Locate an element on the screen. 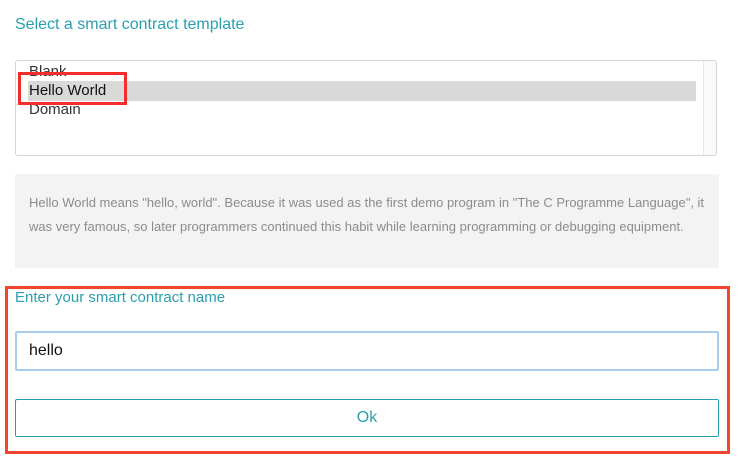 The image size is (739, 461). template-section-title: Select a smart contract template is located at coordinates (130, 24).